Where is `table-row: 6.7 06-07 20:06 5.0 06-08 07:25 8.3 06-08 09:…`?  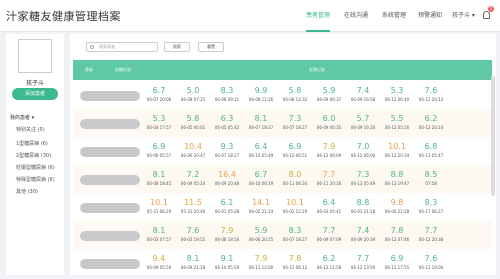
table-row: 6.7 06-07 20:06 5.0 06-08 07:25 8.3 06-08 09:… is located at coordinates (282, 95).